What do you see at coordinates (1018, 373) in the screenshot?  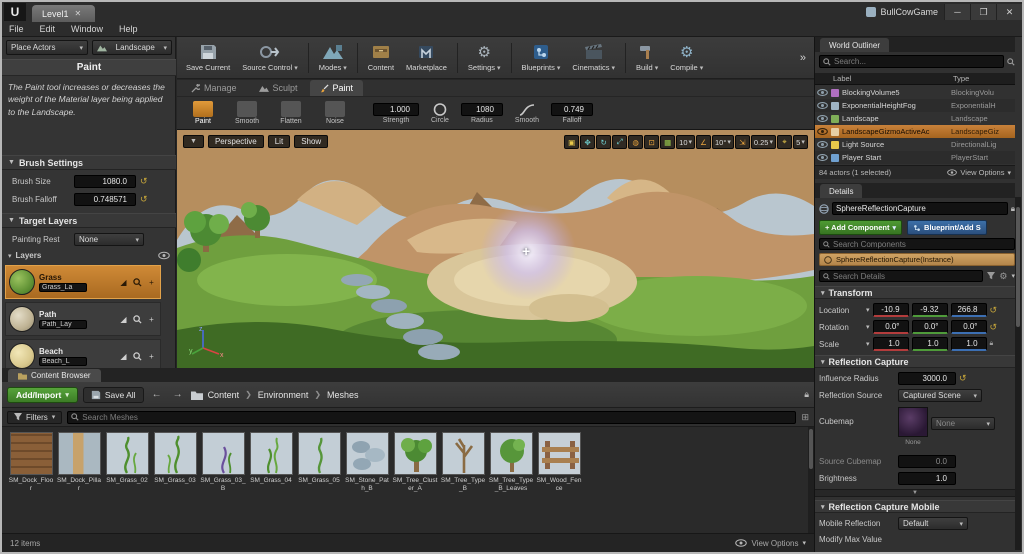 I see `details-scrollbar` at bounding box center [1018, 373].